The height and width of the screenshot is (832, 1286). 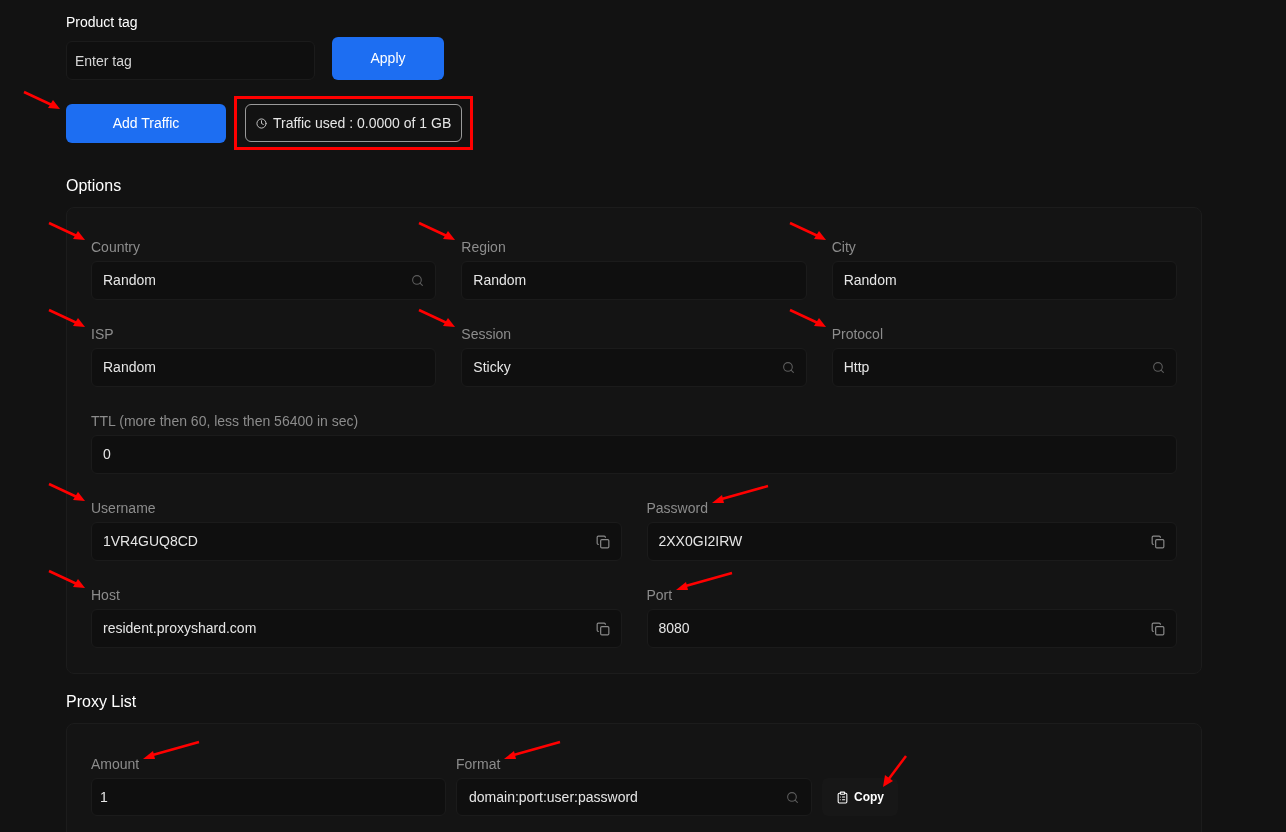 I want to click on input-field: 8080, so click(x=911, y=628).